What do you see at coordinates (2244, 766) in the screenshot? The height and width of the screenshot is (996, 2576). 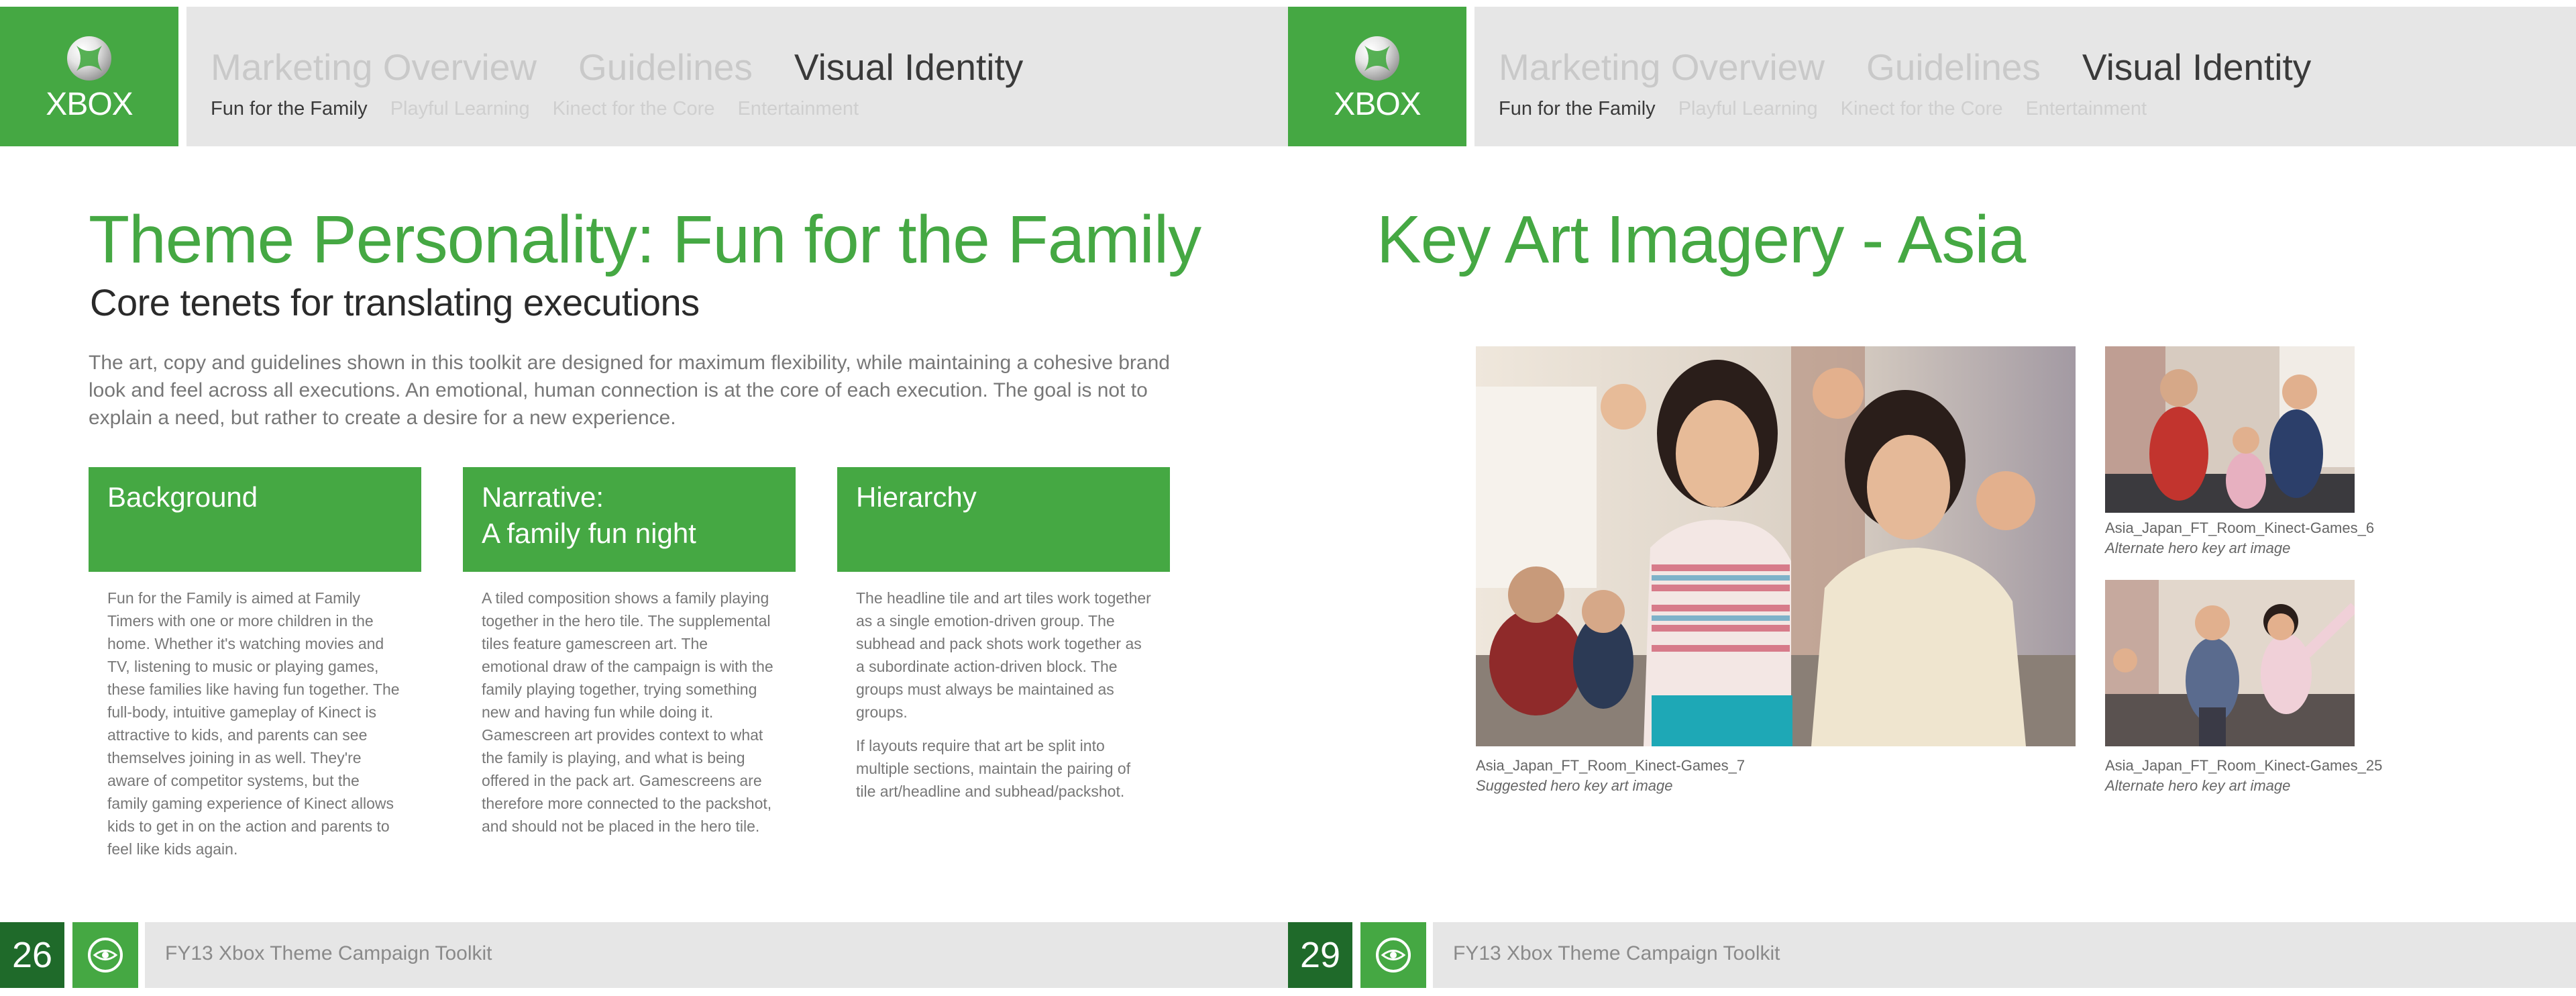 I see `image-filename: Asia_Japan_FT_Room_Kinect-Games_25` at bounding box center [2244, 766].